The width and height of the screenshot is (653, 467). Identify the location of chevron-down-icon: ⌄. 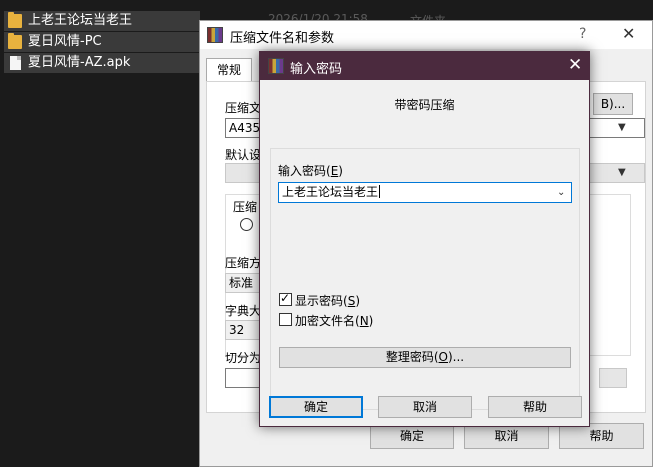
(561, 192).